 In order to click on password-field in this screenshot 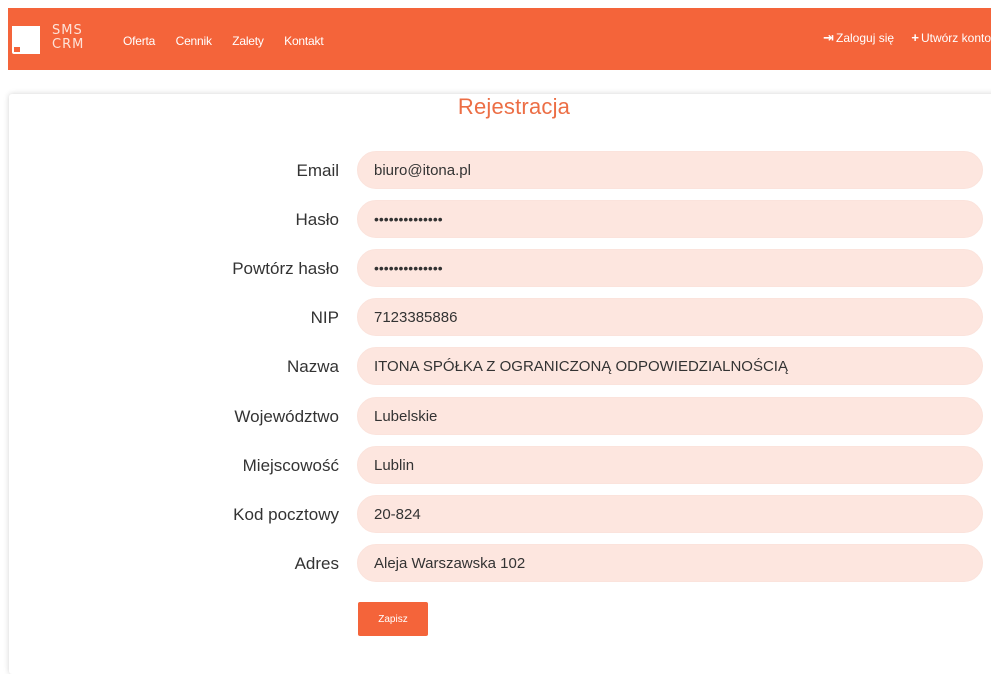, I will do `click(670, 219)`.